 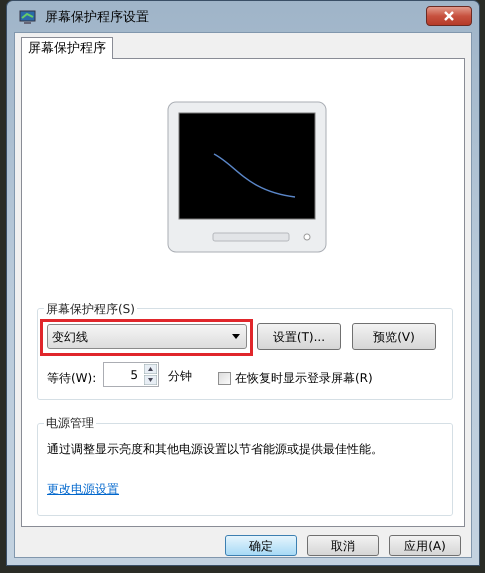 What do you see at coordinates (180, 376) in the screenshot?
I see `unit-label: 分钟` at bounding box center [180, 376].